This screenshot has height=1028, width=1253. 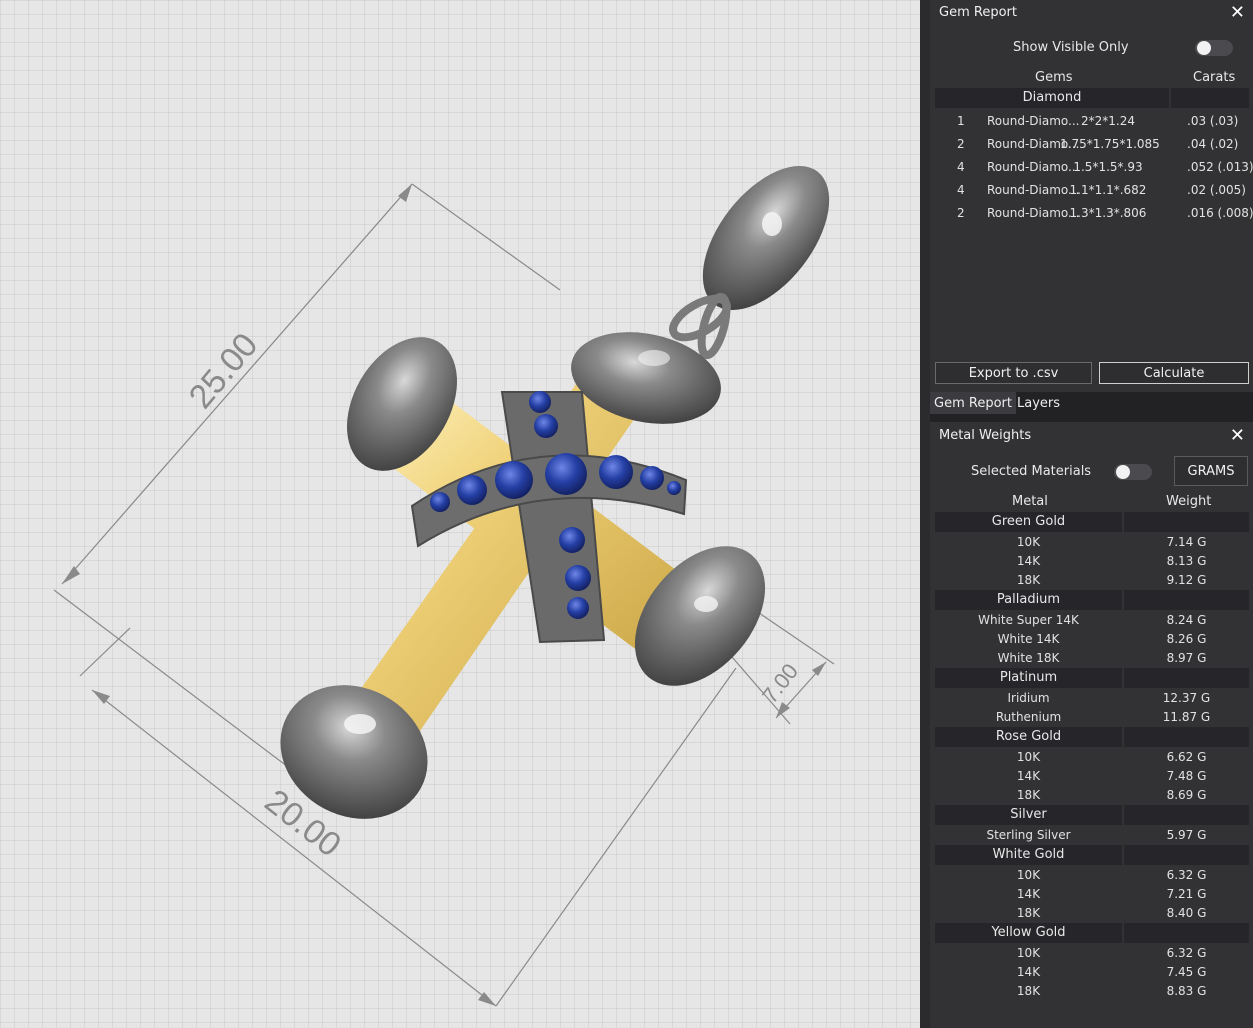 What do you see at coordinates (978, 12) in the screenshot?
I see `gem-report-title: Gem Report` at bounding box center [978, 12].